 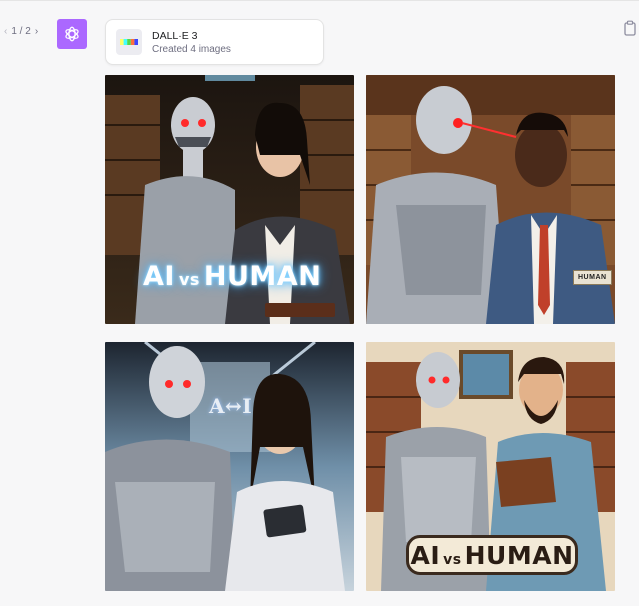 What do you see at coordinates (630, 28) in the screenshot?
I see `clipboard-icon` at bounding box center [630, 28].